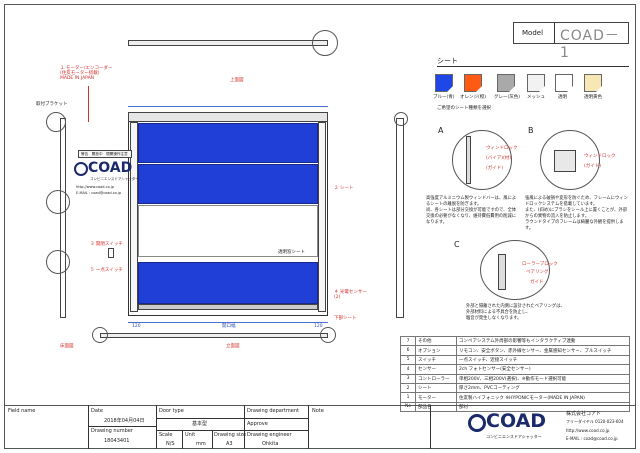  I want to click on scale-label: Scale, so click(166, 435).